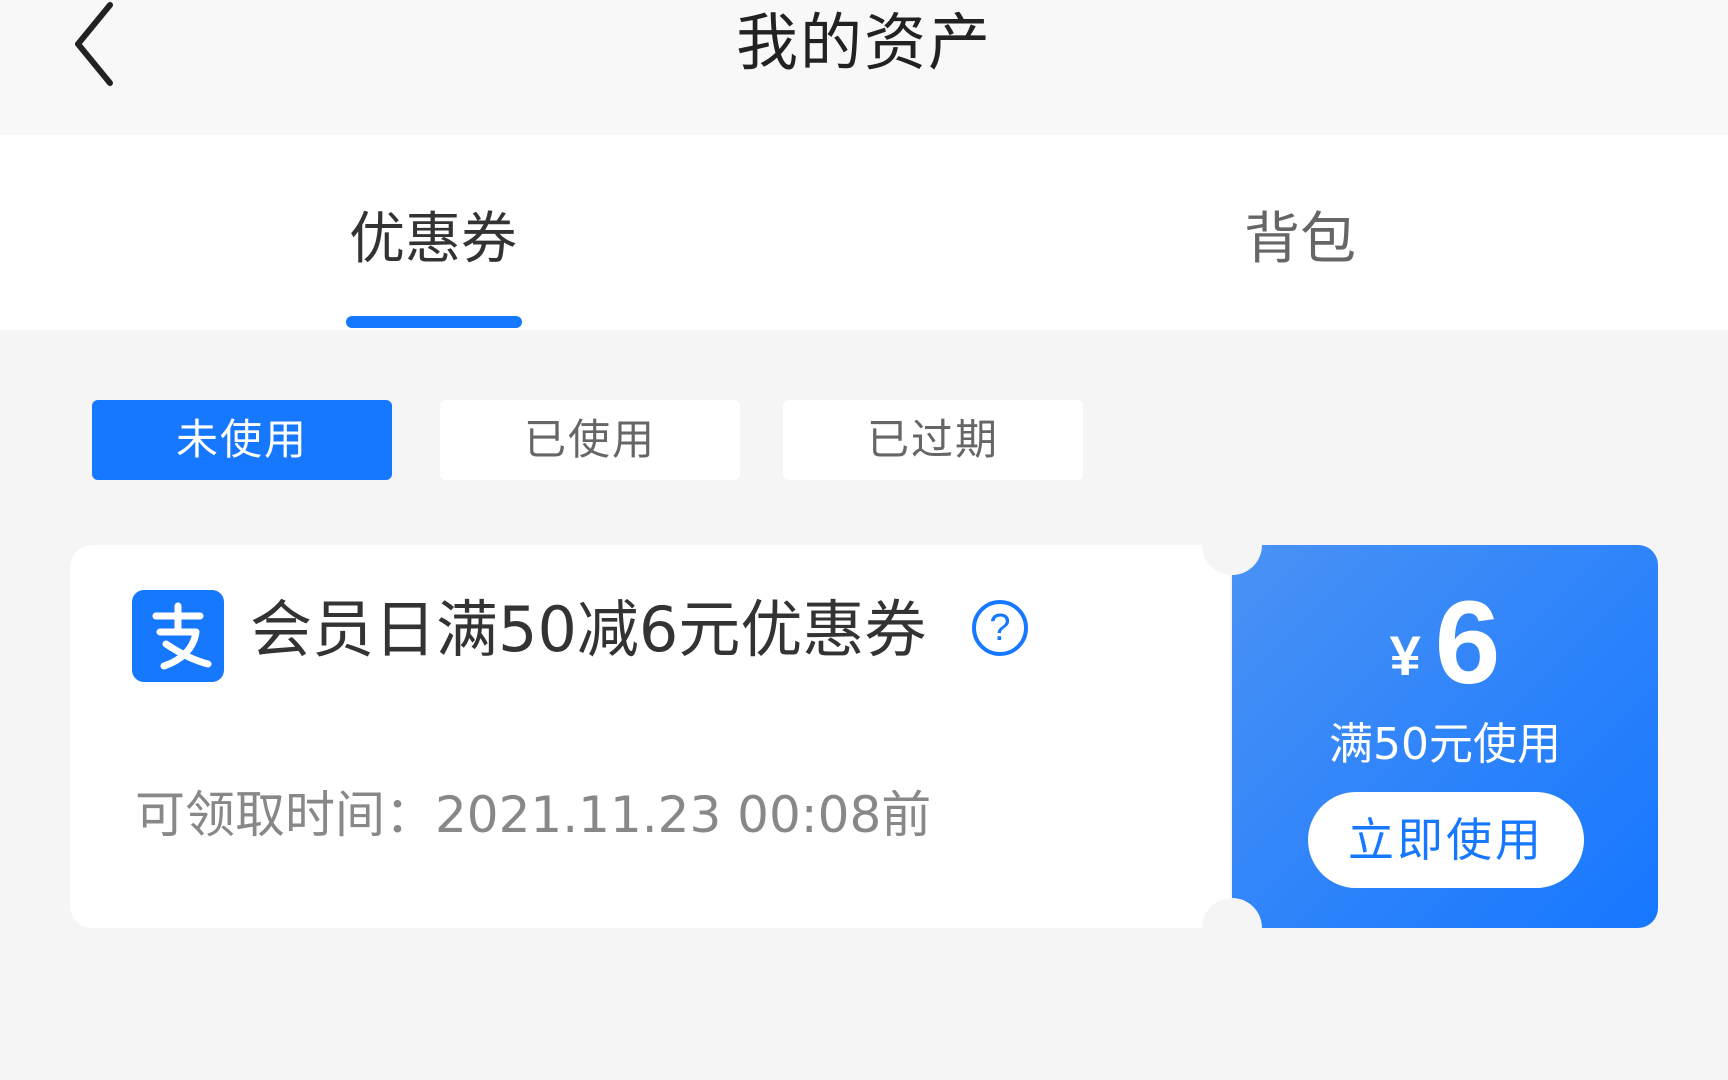 Image resolution: width=1728 pixels, height=1080 pixels. What do you see at coordinates (590, 440) in the screenshot?
I see `filter-used: 已使用` at bounding box center [590, 440].